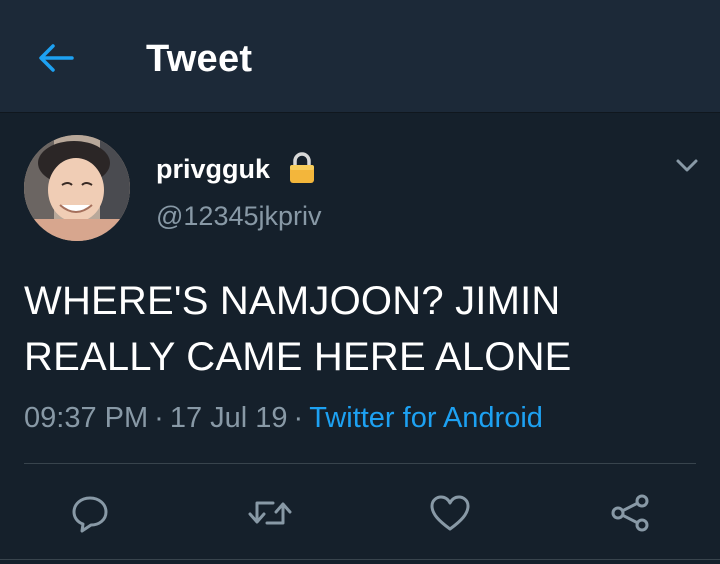 The image size is (720, 564). I want to click on lock-icon, so click(302, 167).